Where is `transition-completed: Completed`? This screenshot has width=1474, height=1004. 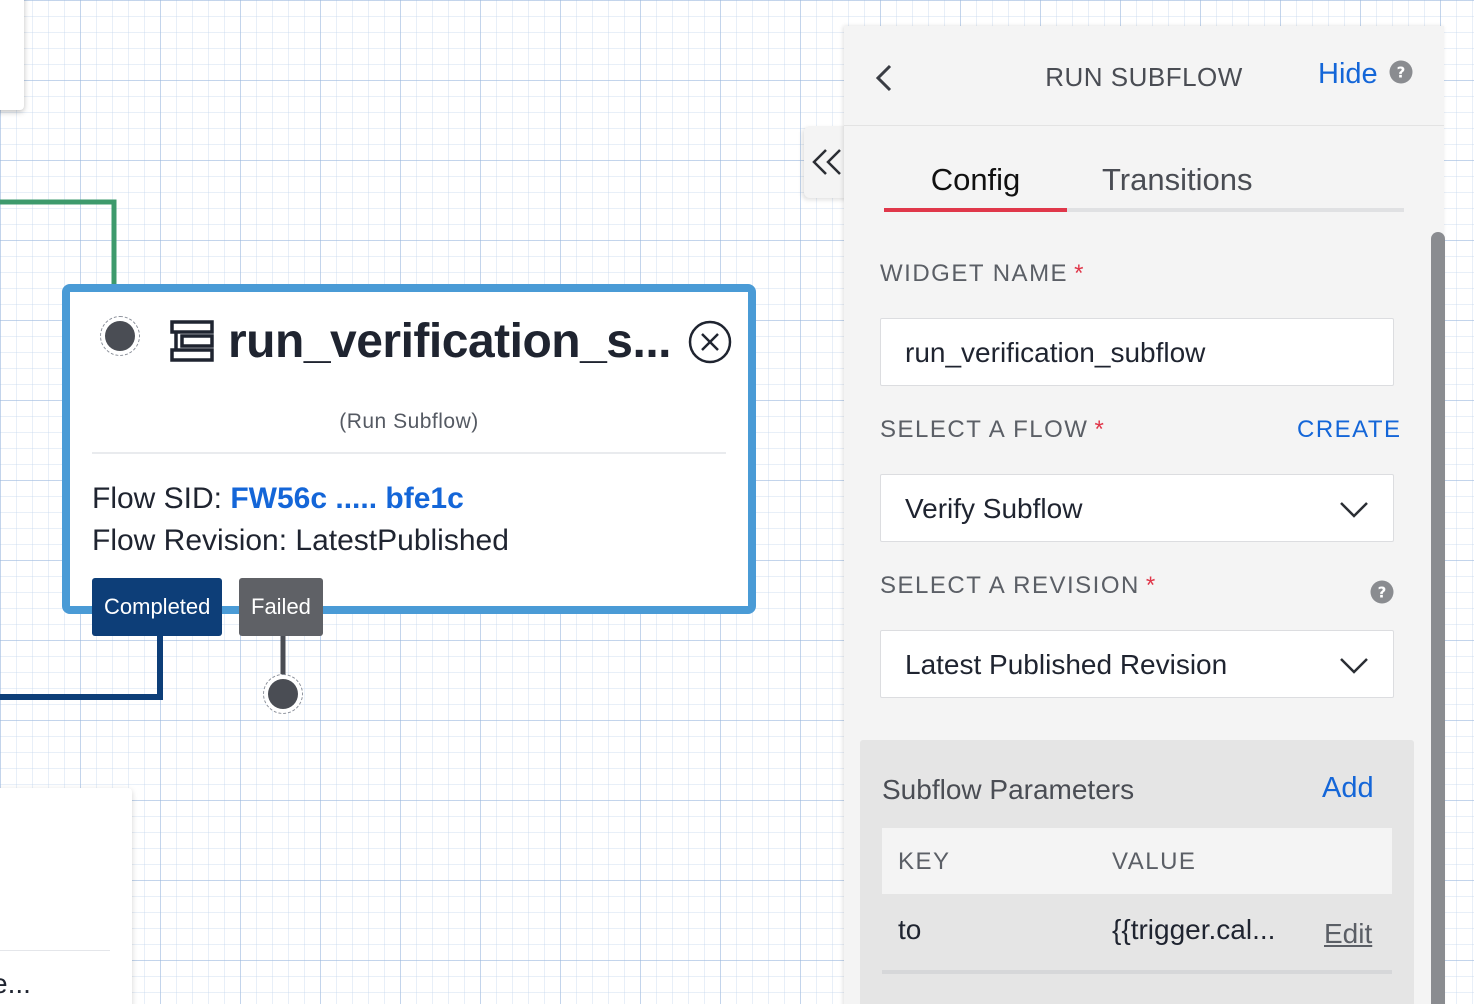 transition-completed: Completed is located at coordinates (157, 607).